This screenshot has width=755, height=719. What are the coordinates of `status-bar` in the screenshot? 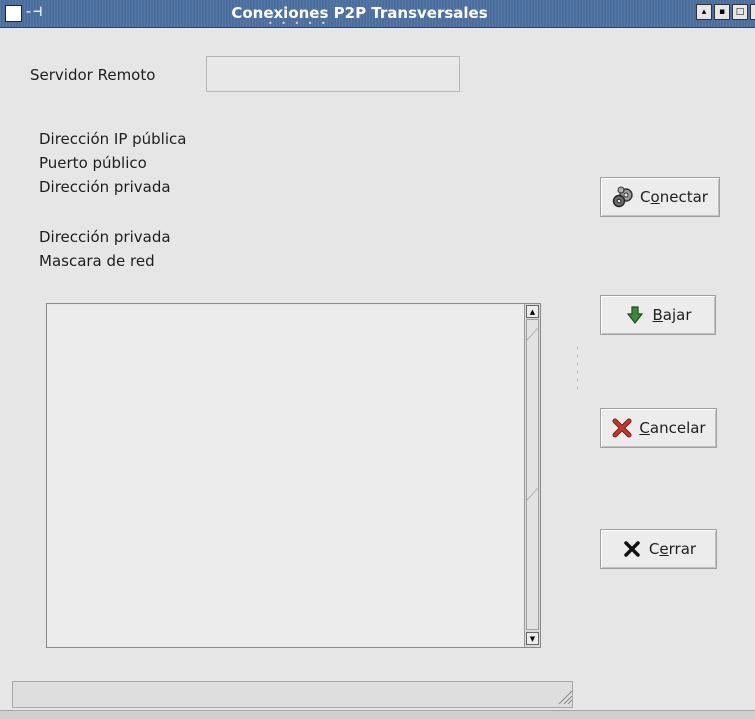 It's located at (292, 694).